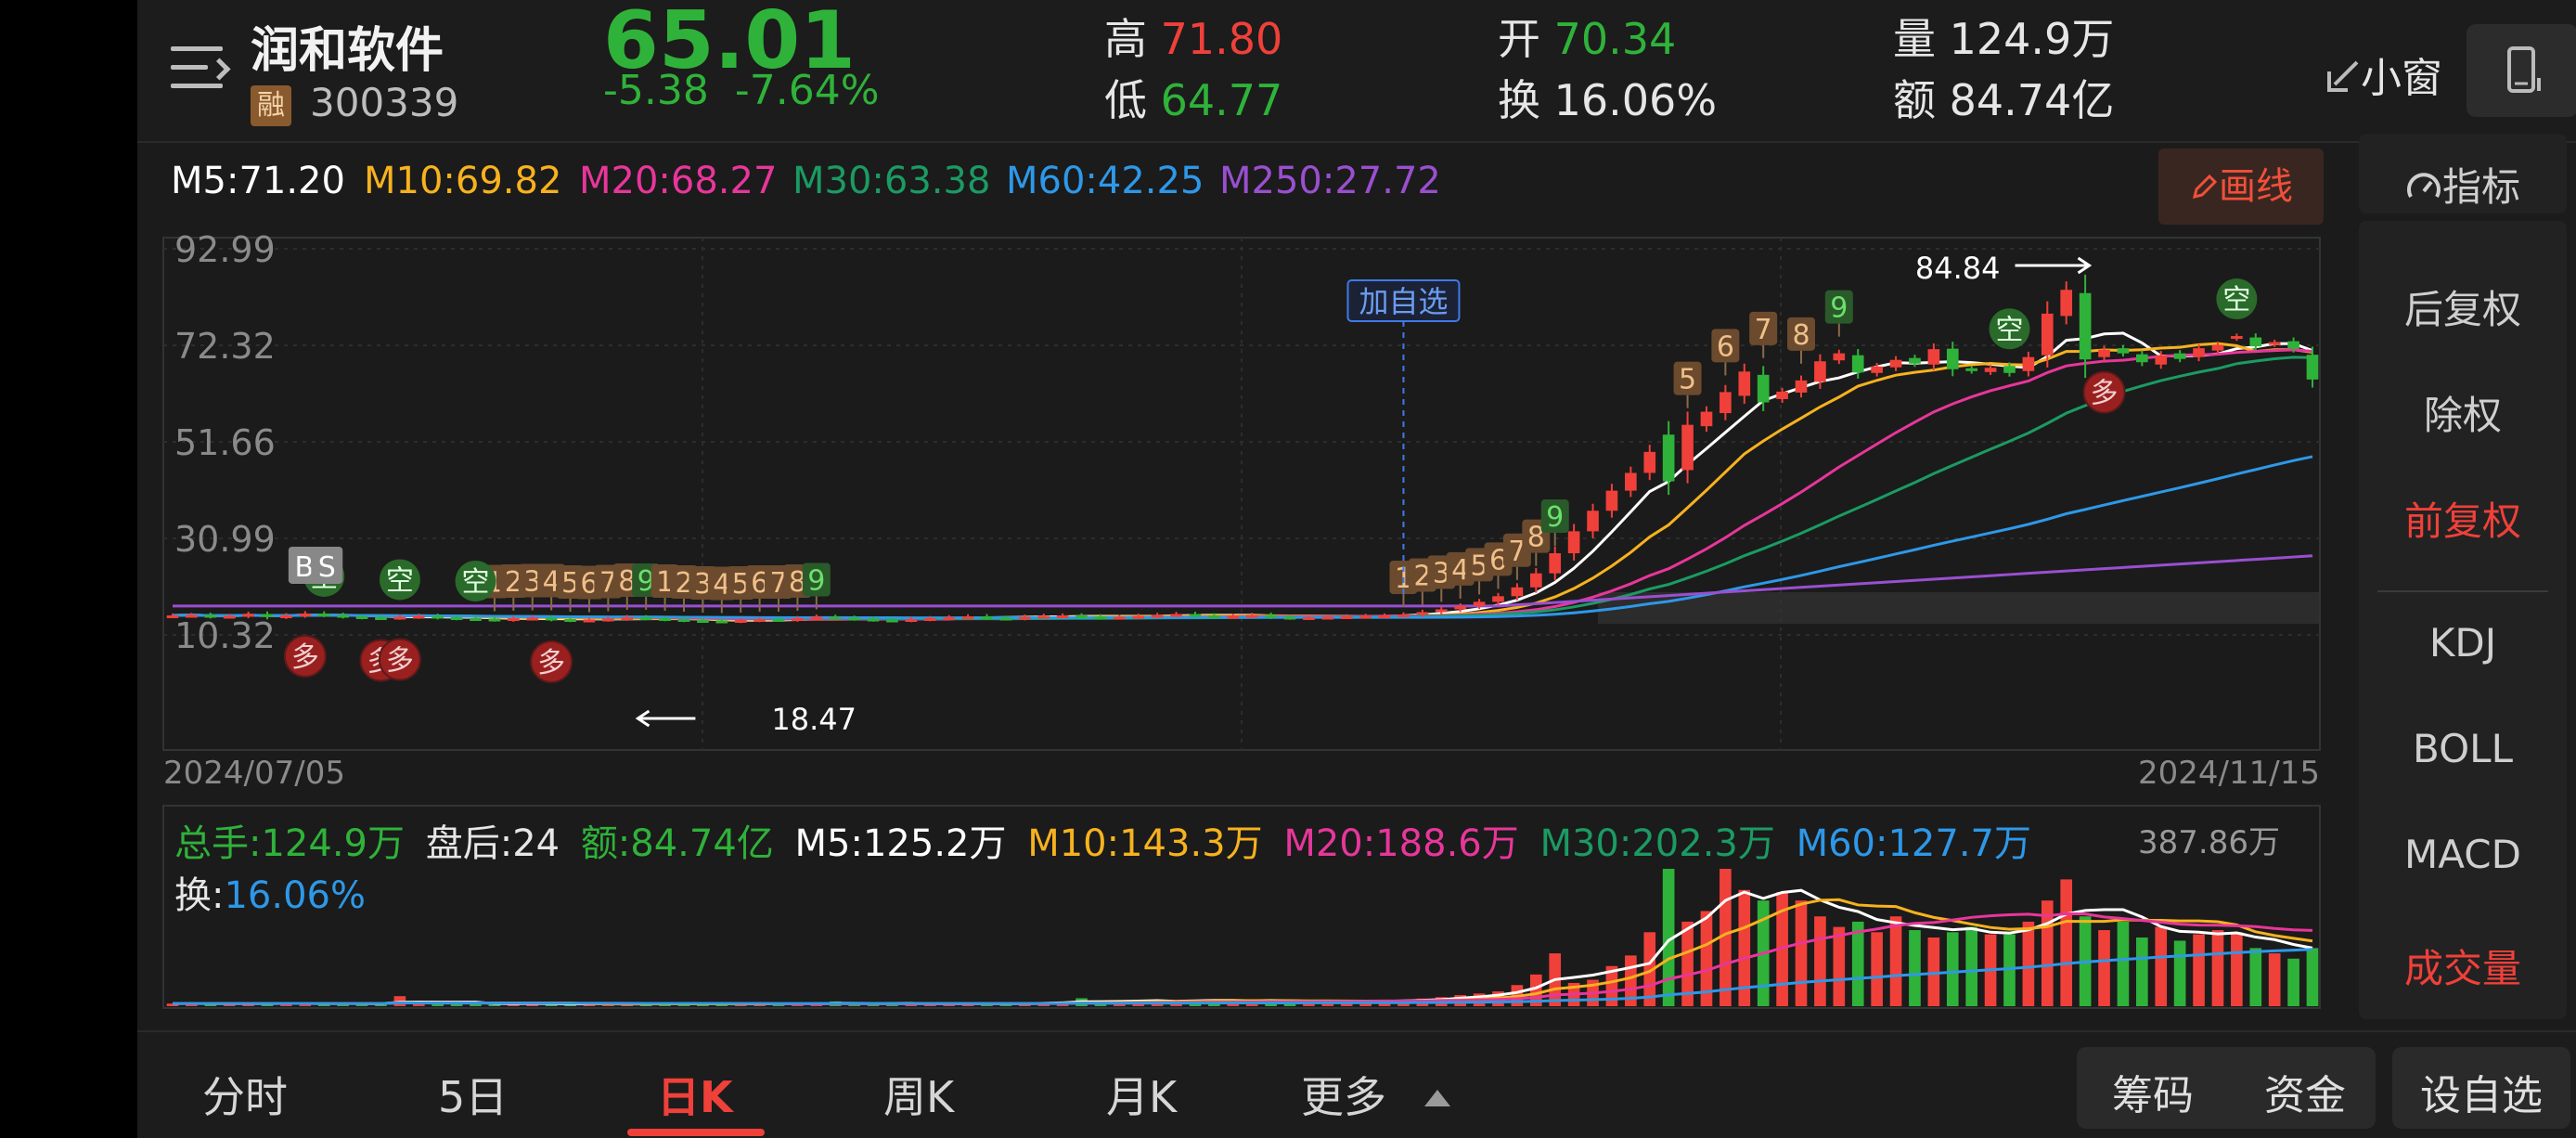  What do you see at coordinates (2463, 581) in the screenshot?
I see `right-sidebar: 指标 后复权 除权 前复权 KDJ BOLL MACD 成交量` at bounding box center [2463, 581].